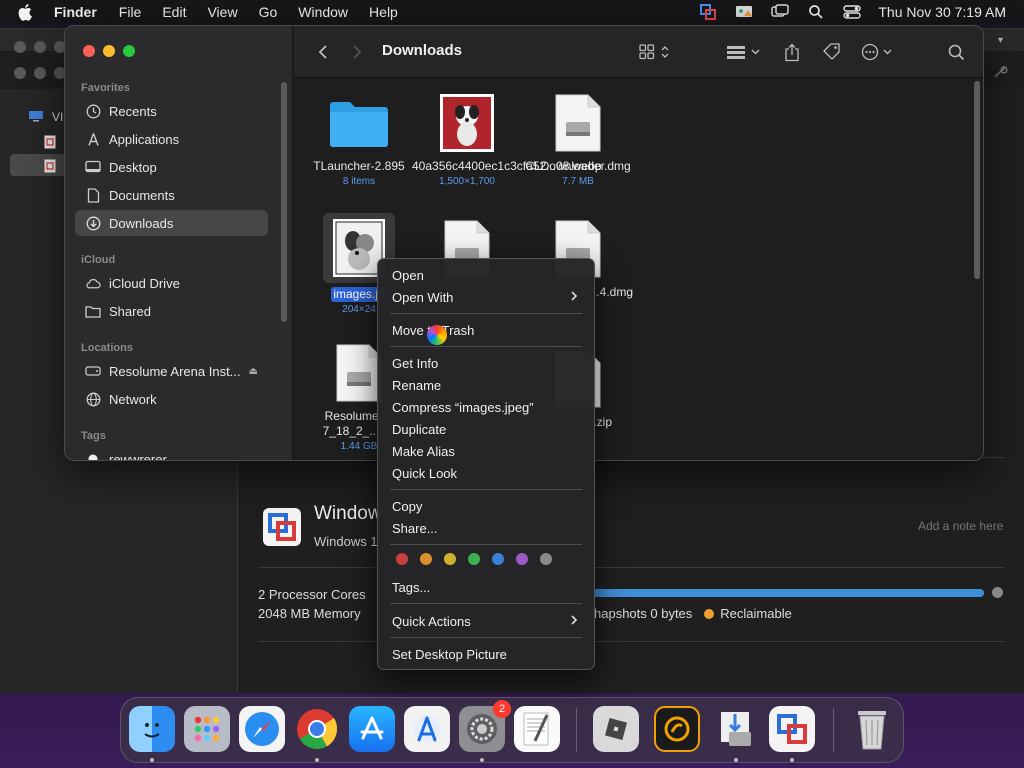 This screenshot has height=768, width=1024. Describe the element at coordinates (467, 123) in the screenshot. I see `image-thumbnail-icon` at that location.